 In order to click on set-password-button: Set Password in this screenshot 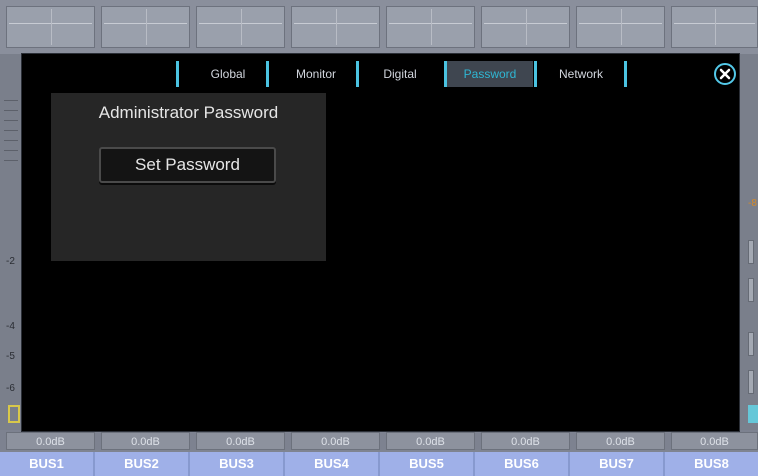, I will do `click(187, 165)`.